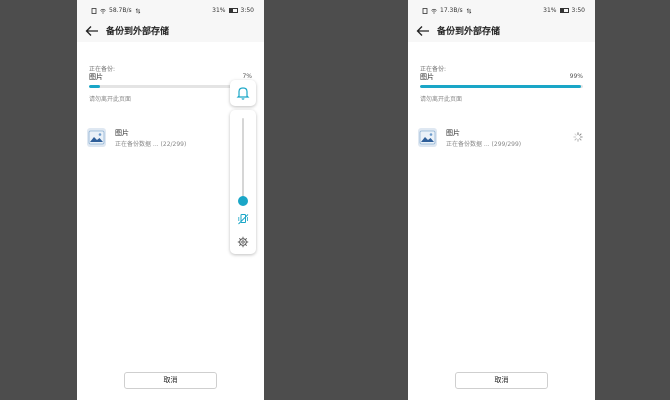  Describe the element at coordinates (243, 219) in the screenshot. I see `mute-vibrate-icon` at that location.